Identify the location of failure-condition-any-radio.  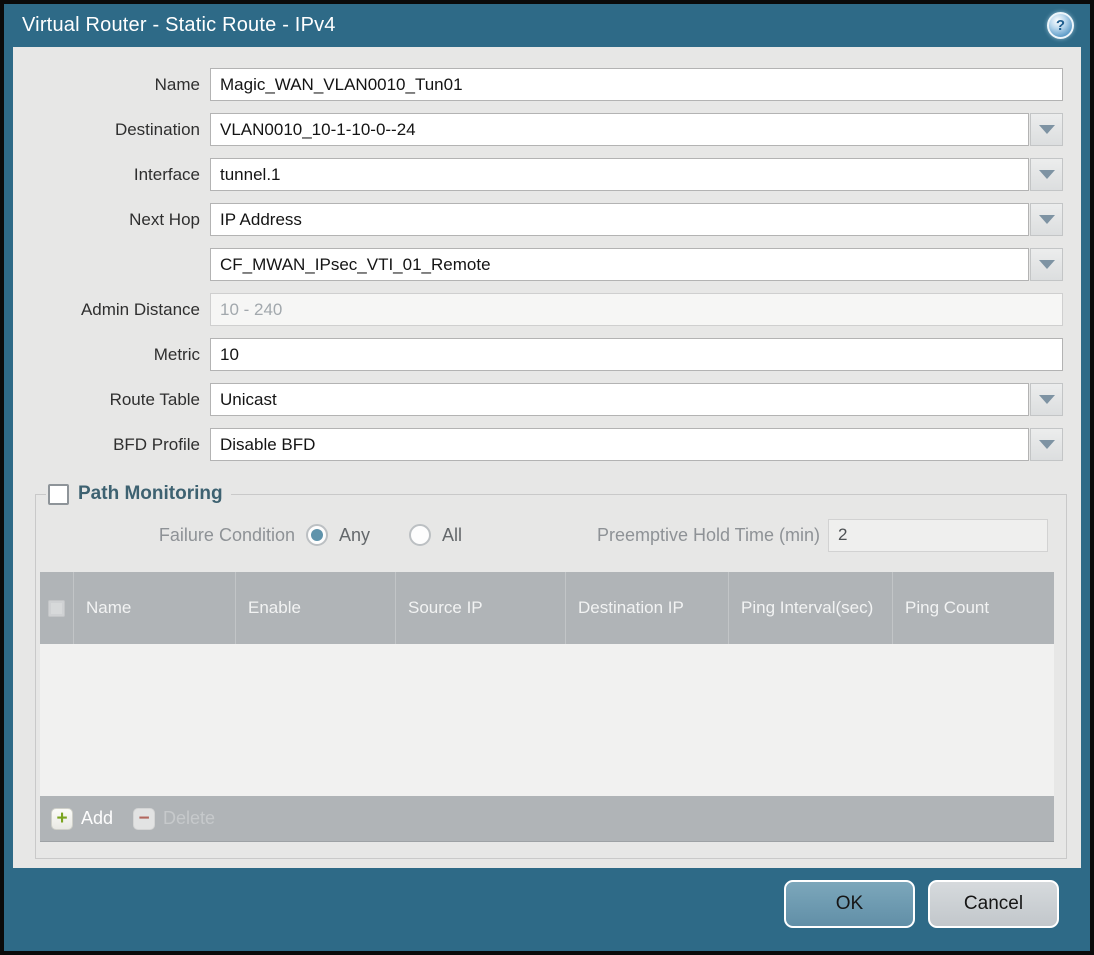
(317, 535).